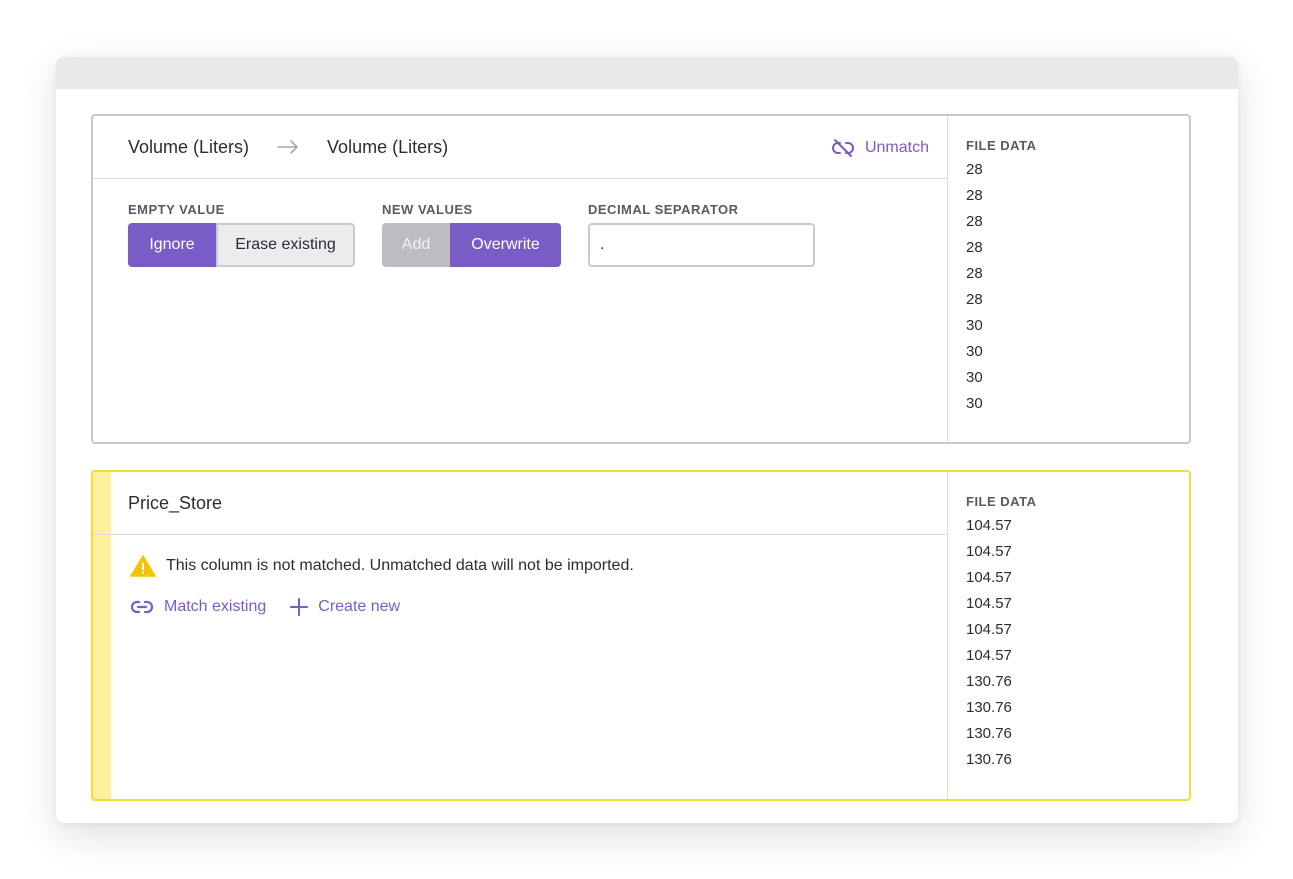 This screenshot has width=1293, height=879. I want to click on arrow-right-icon, so click(287, 147).